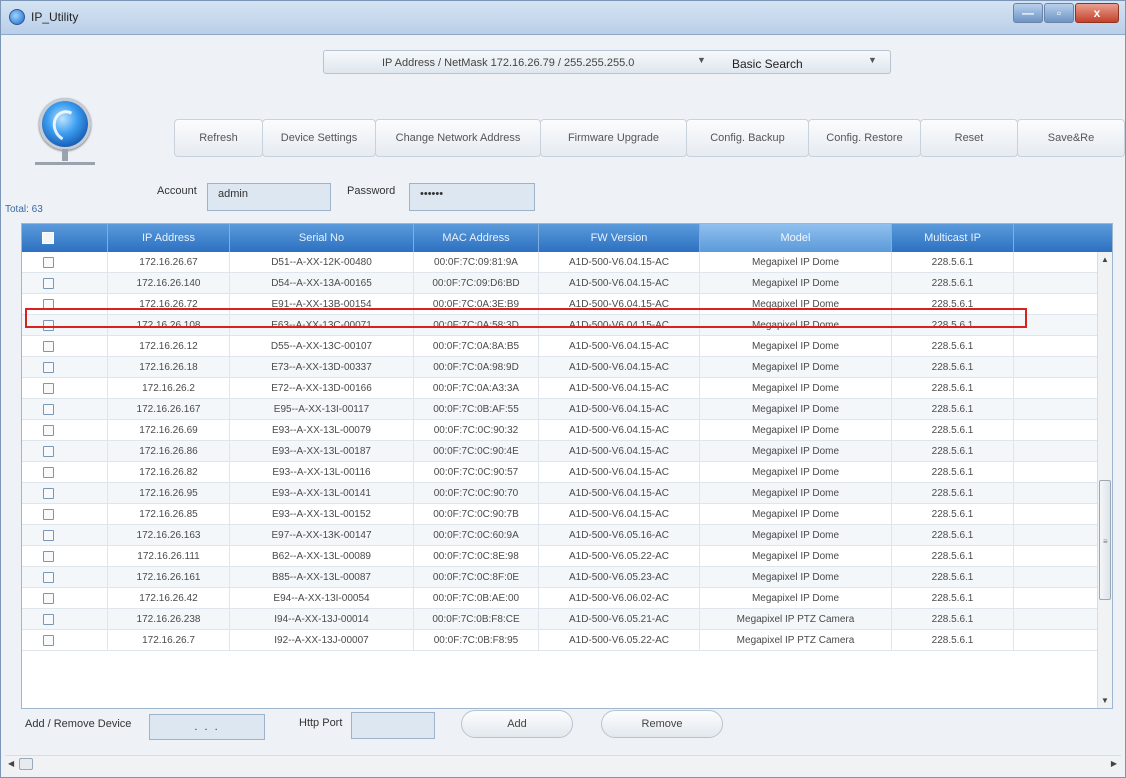  What do you see at coordinates (563, 18) in the screenshot?
I see `title-bar: IP_Utility — ▫ x` at bounding box center [563, 18].